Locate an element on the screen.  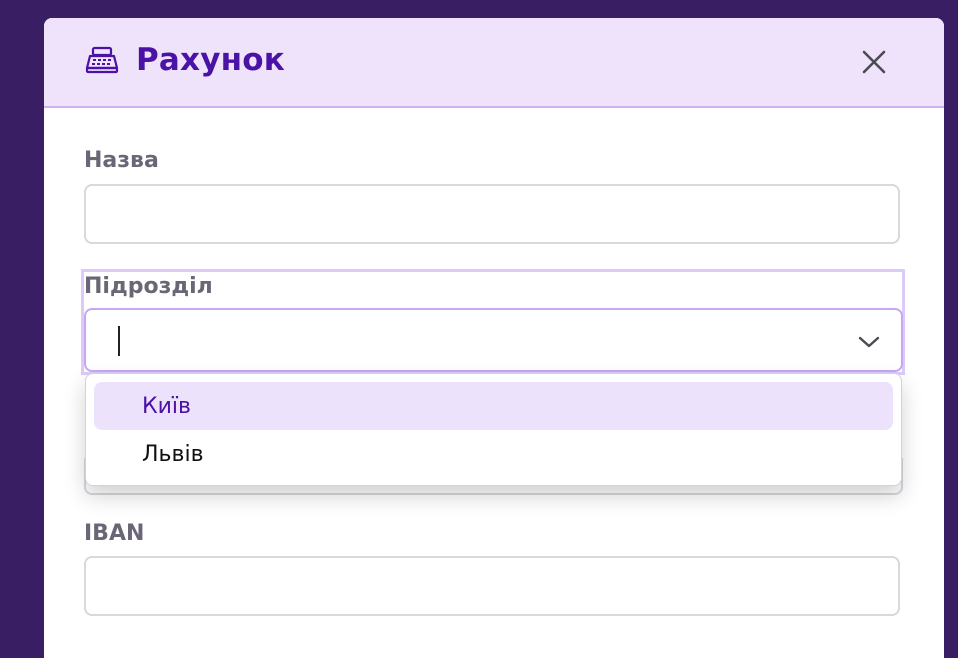
iban-input is located at coordinates (492, 586).